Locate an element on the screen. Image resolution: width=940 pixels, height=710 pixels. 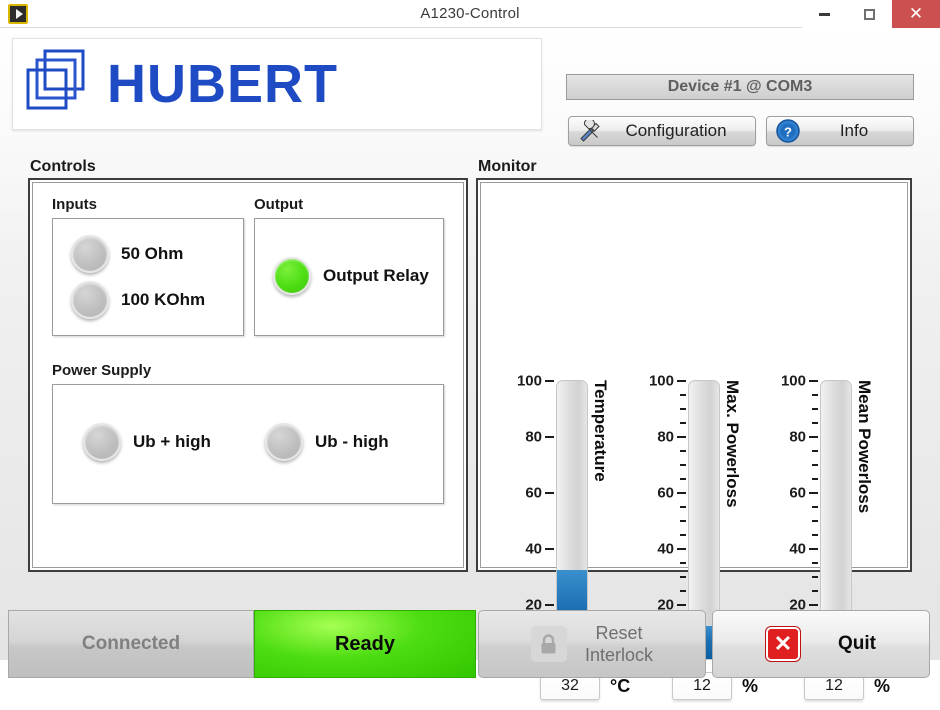
device-label: Device #1 @ COM3 is located at coordinates (740, 86).